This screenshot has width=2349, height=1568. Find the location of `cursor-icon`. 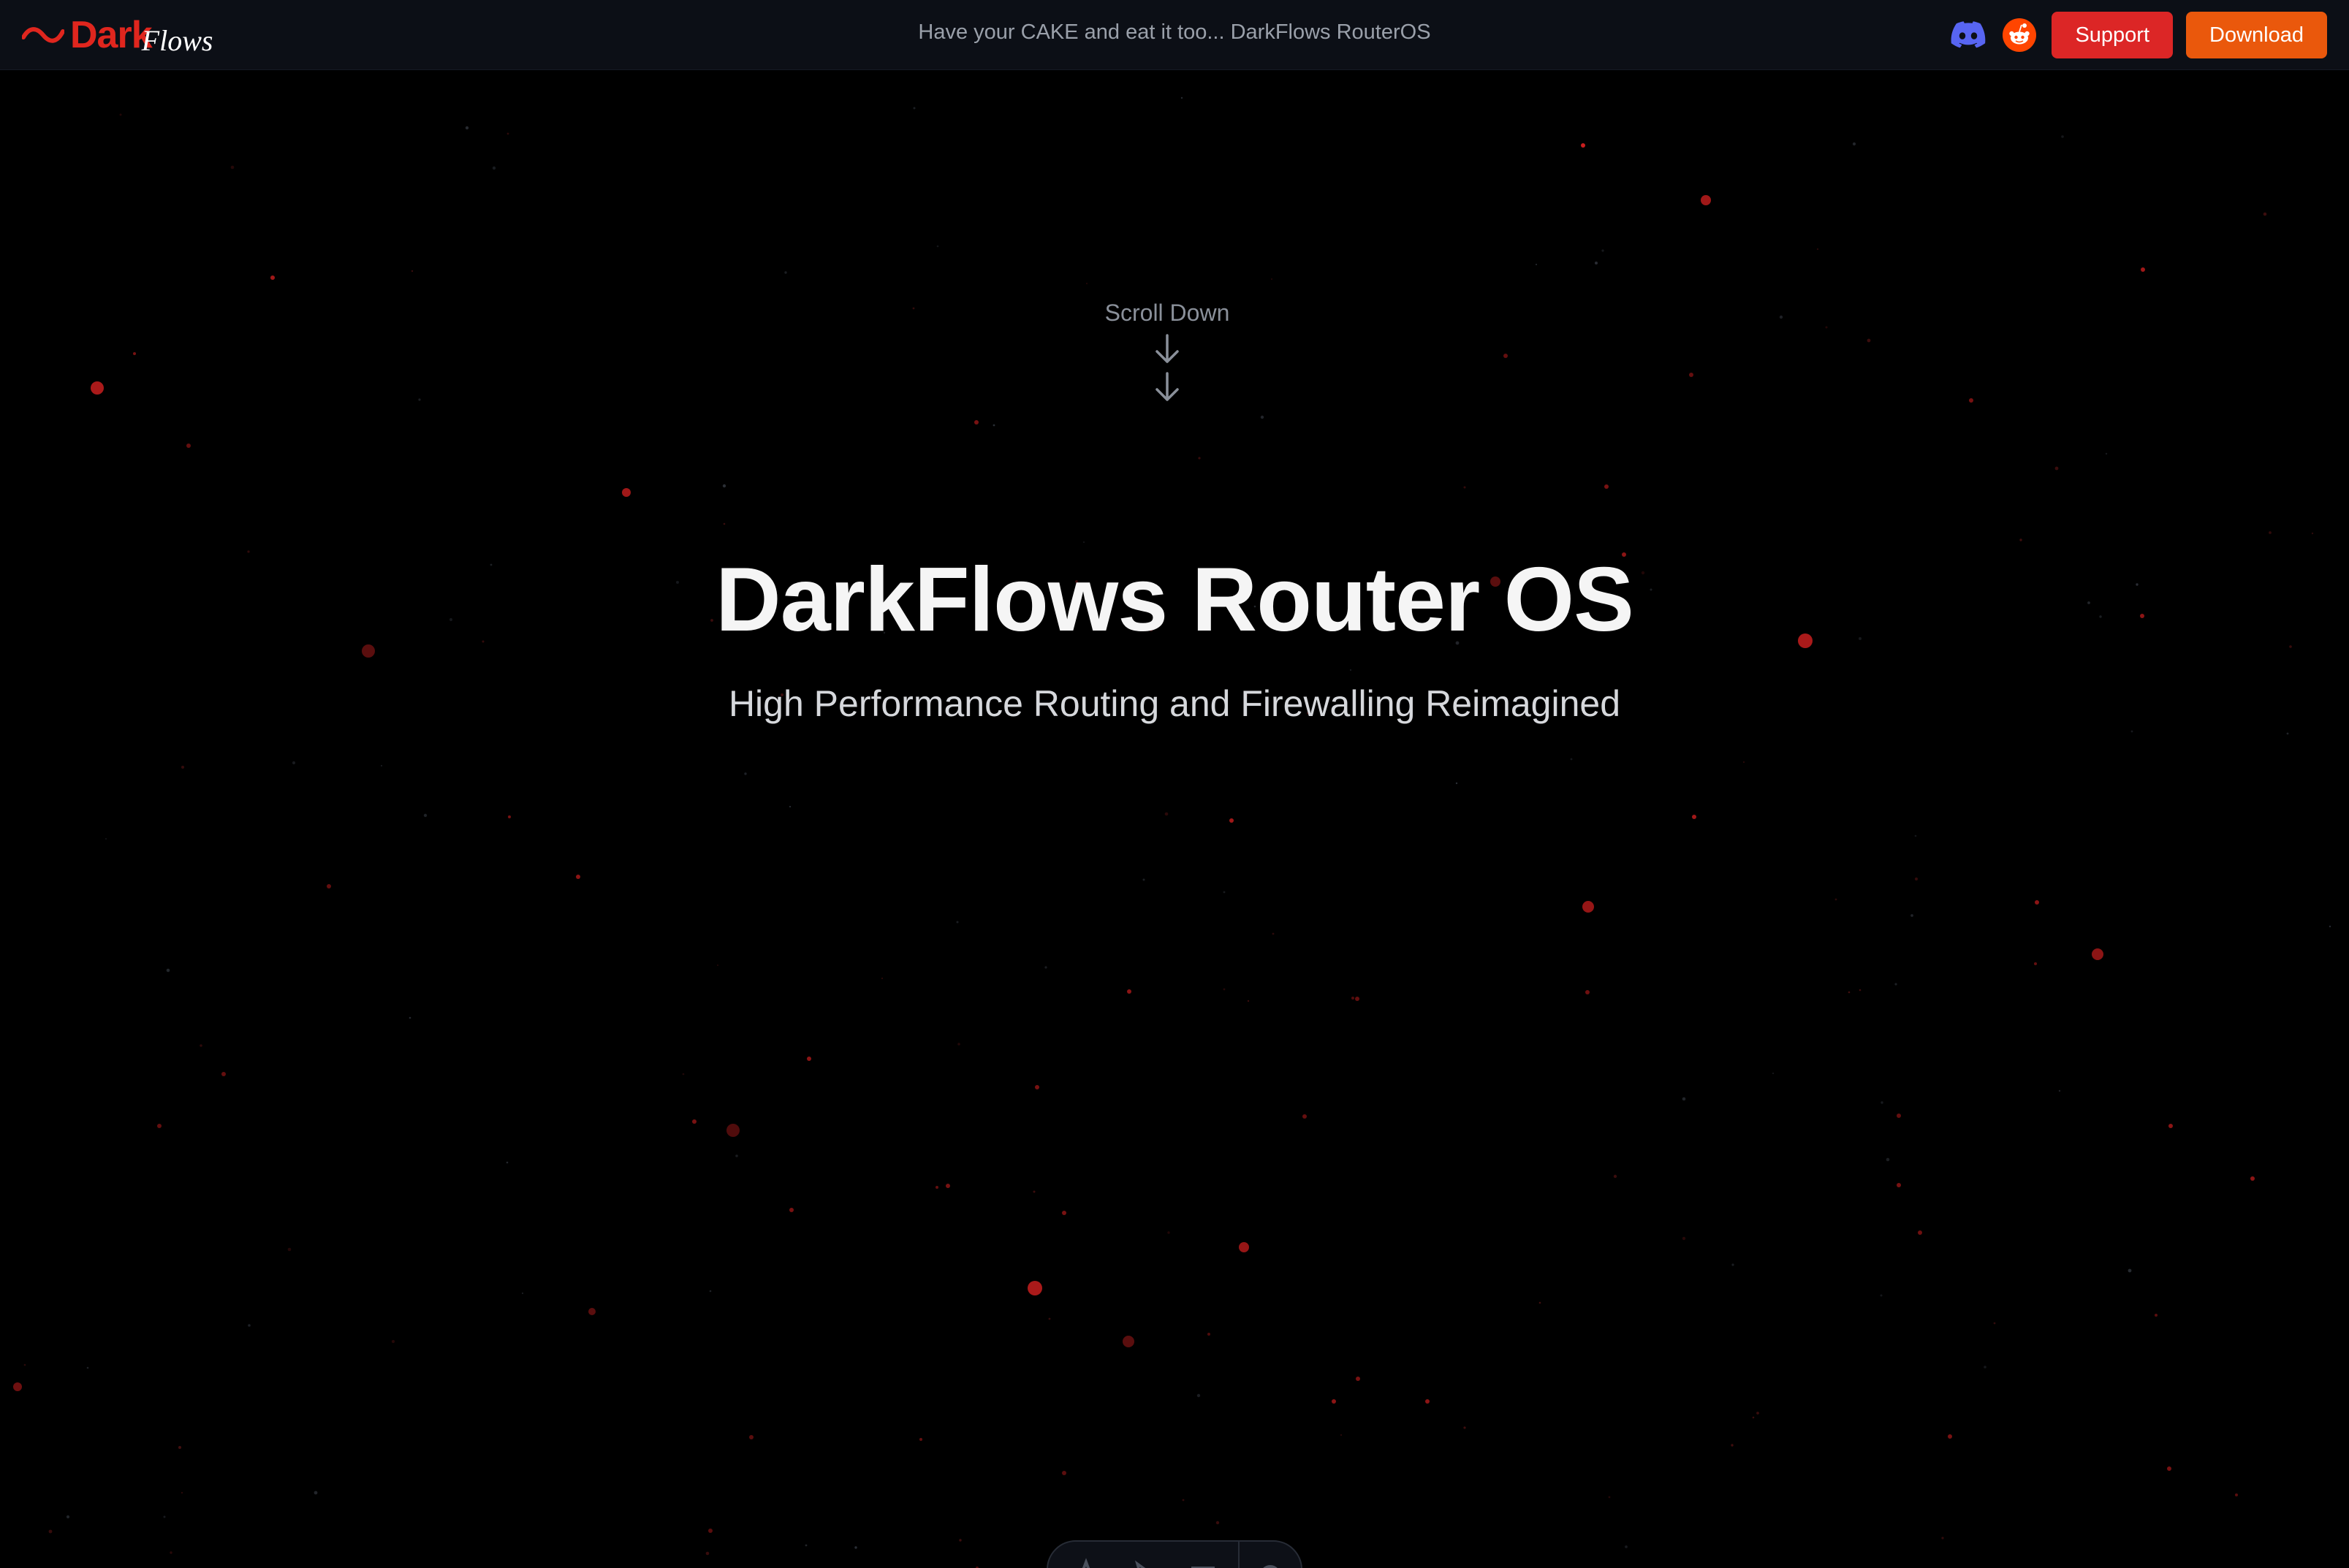

cursor-icon is located at coordinates (1144, 1562).